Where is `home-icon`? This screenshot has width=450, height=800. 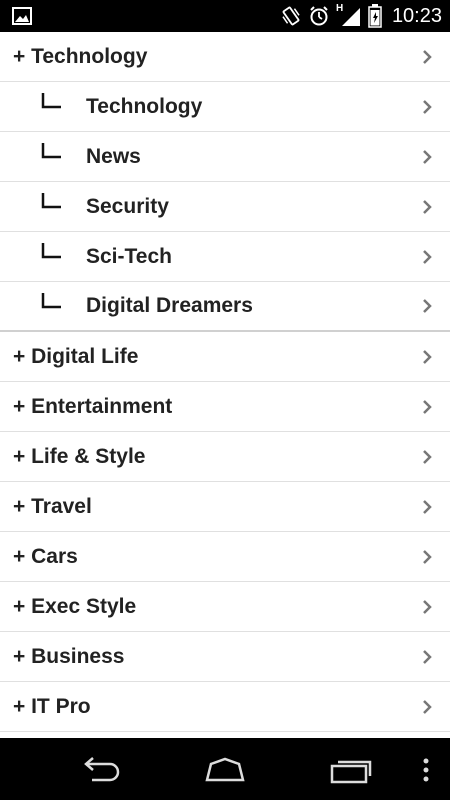
home-icon is located at coordinates (225, 770).